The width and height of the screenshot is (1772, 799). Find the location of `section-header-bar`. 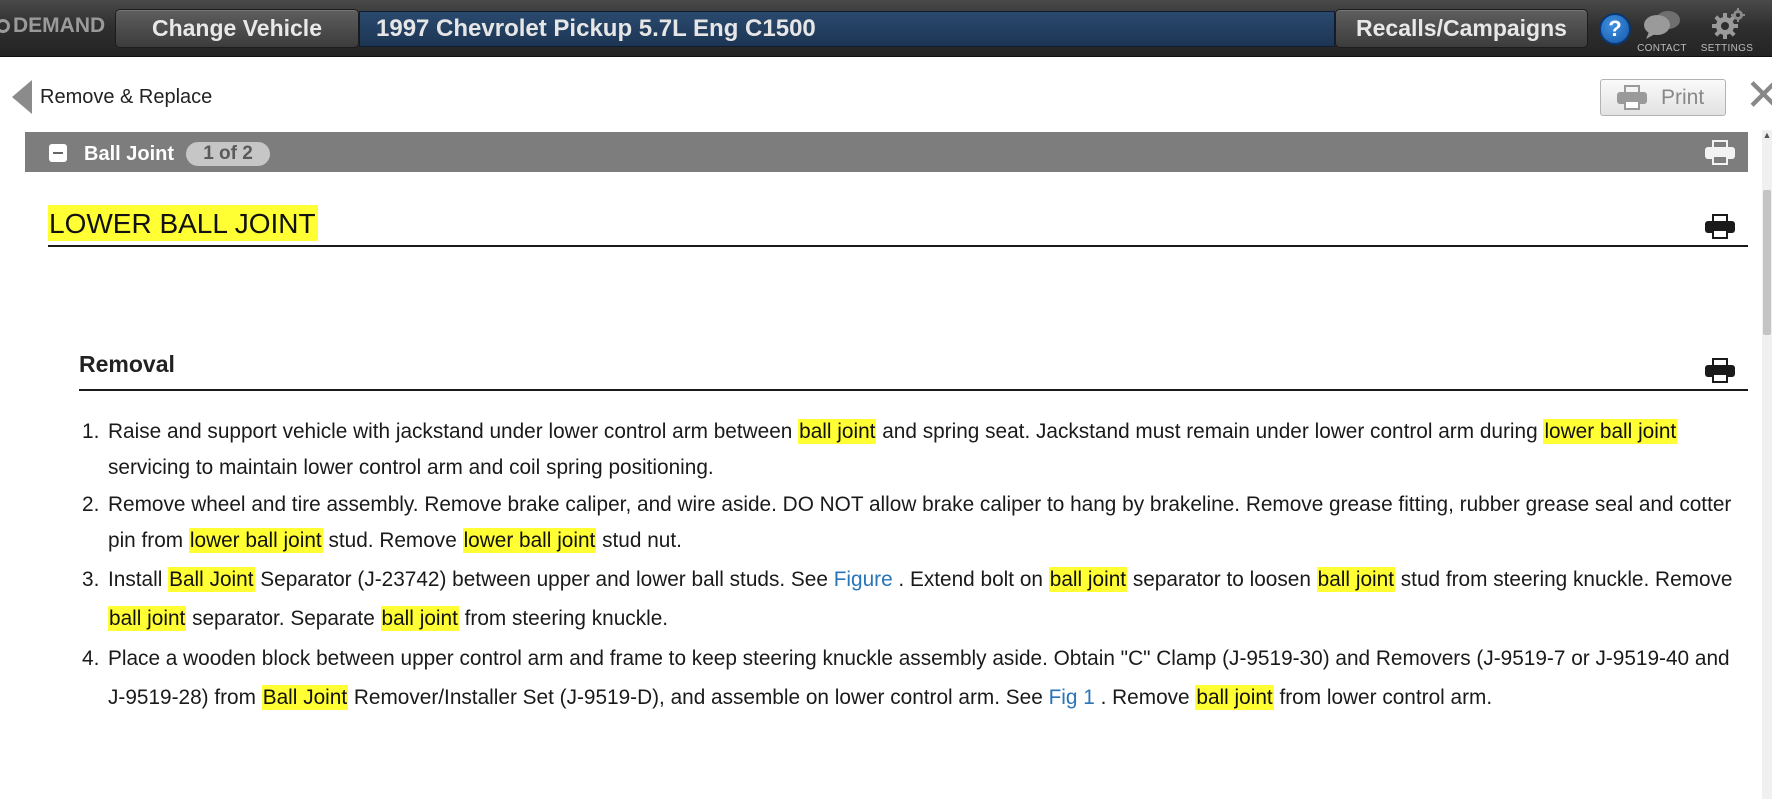

section-header-bar is located at coordinates (886, 152).